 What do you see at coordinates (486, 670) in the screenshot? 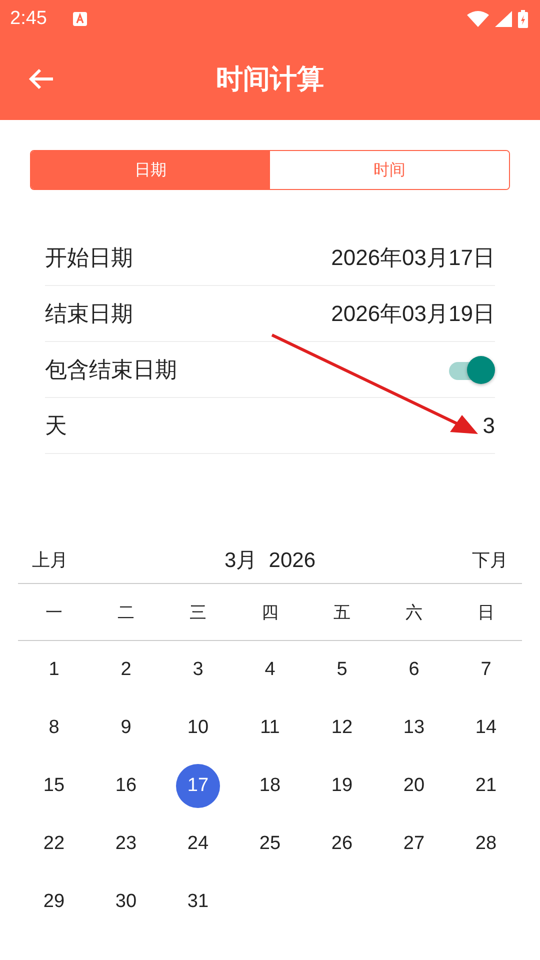
I see `calendar-day: 7` at bounding box center [486, 670].